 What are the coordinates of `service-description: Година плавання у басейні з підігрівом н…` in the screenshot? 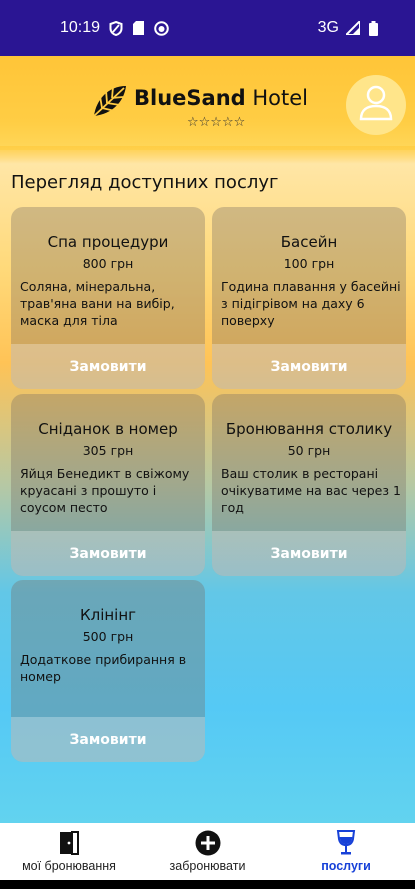 It's located at (311, 303).